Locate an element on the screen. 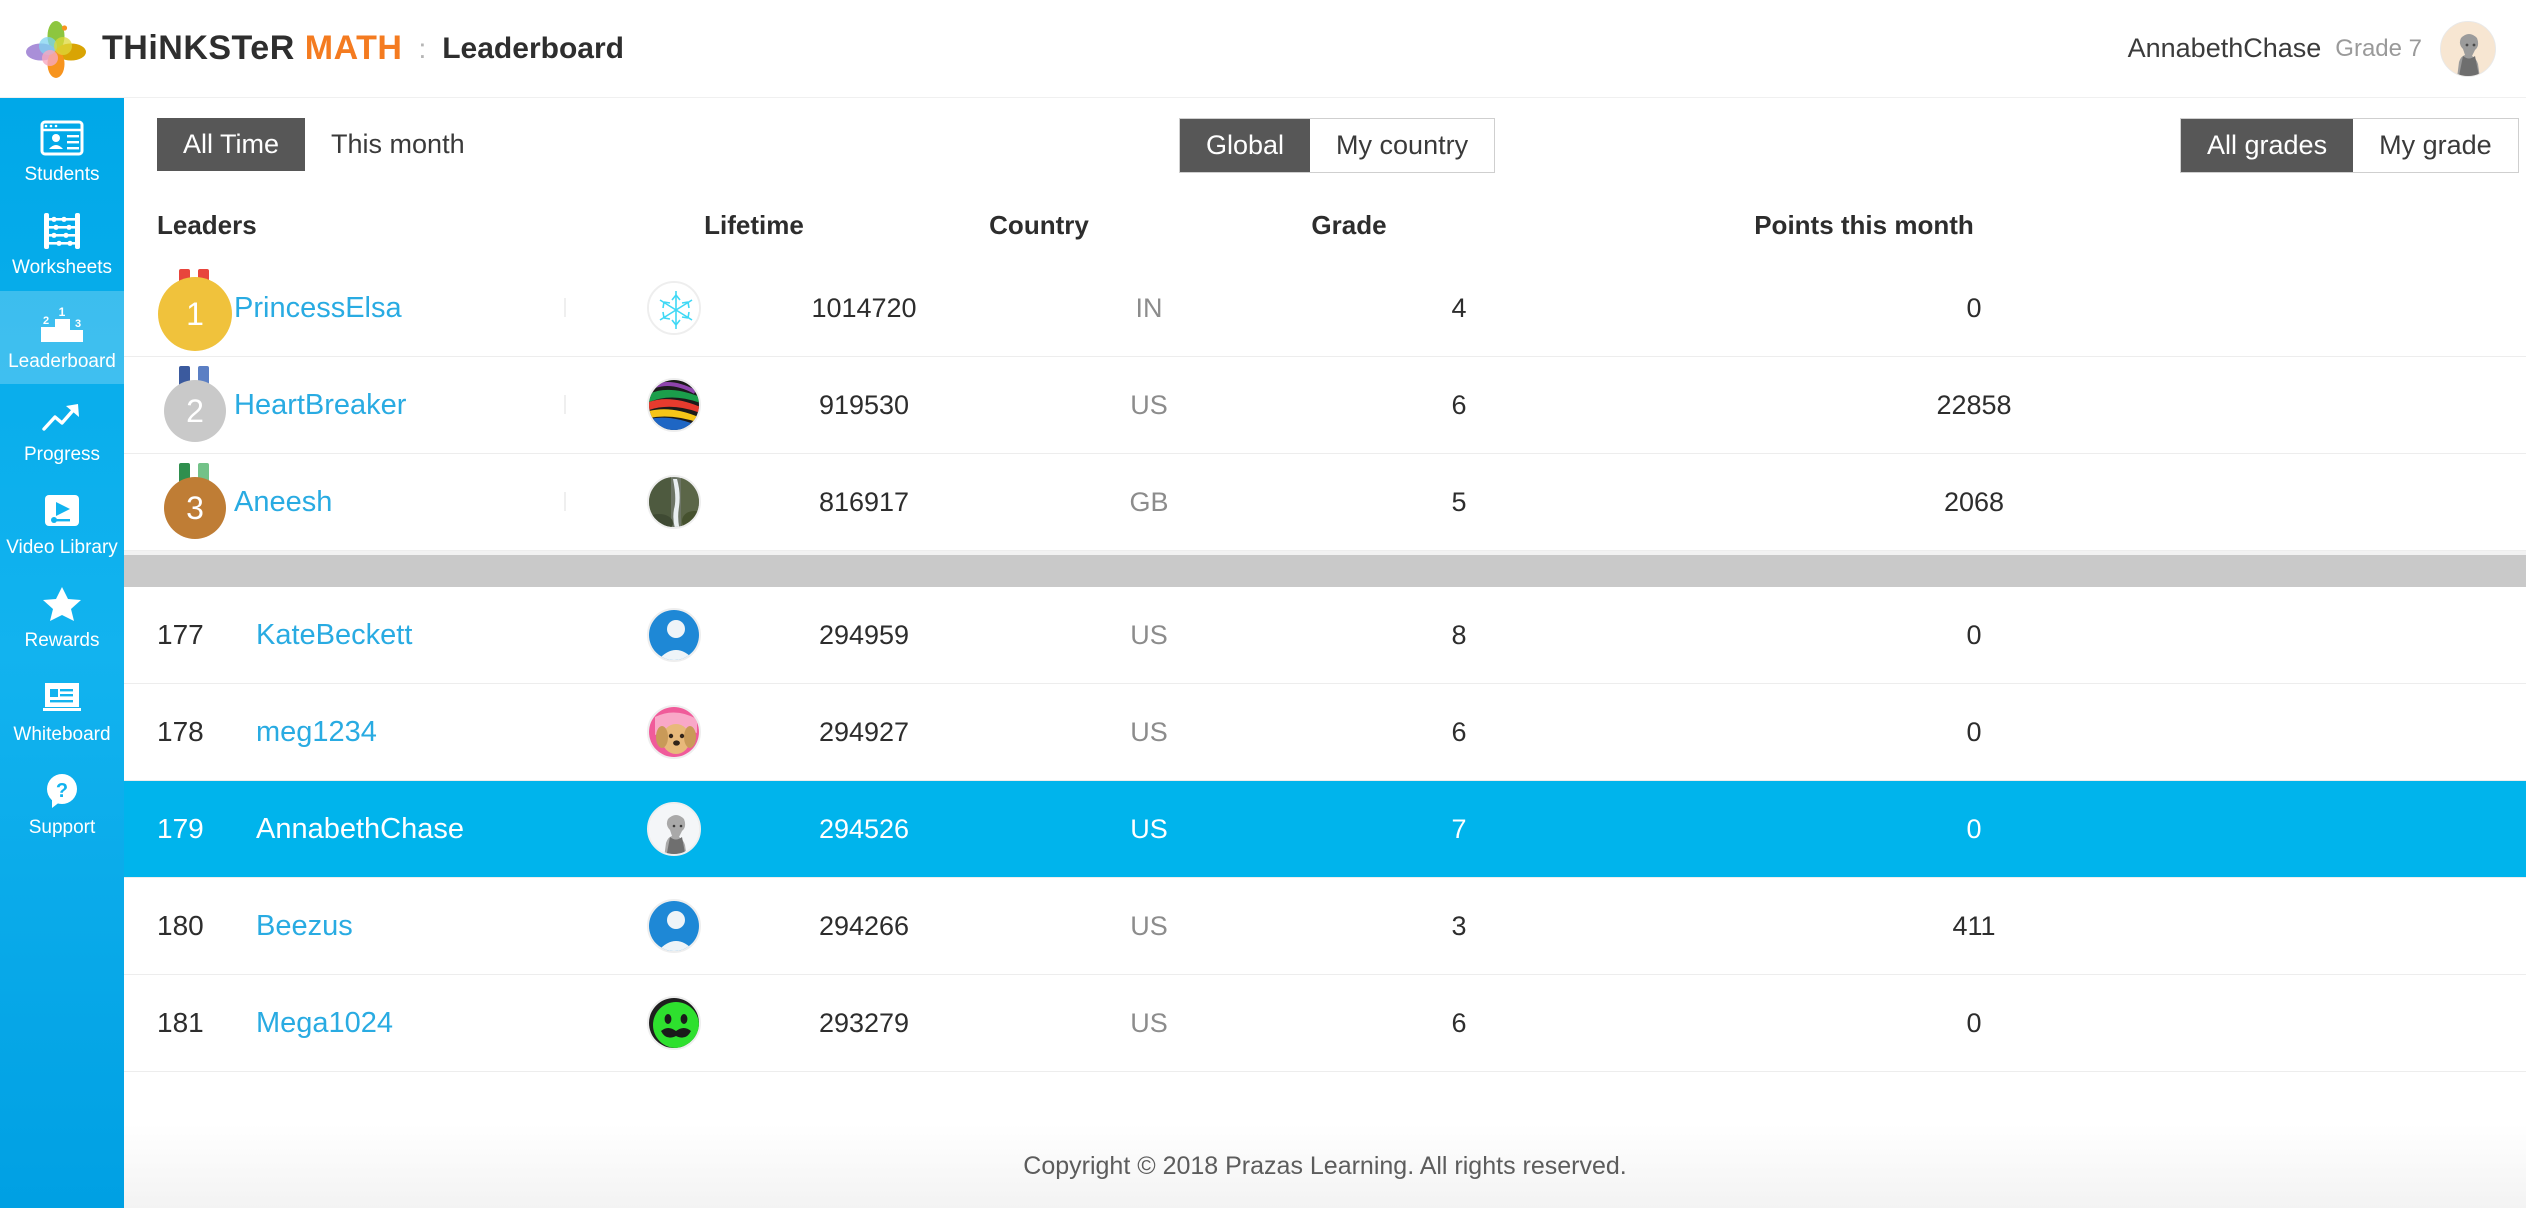  user-link: PrincessElsa is located at coordinates (318, 308).